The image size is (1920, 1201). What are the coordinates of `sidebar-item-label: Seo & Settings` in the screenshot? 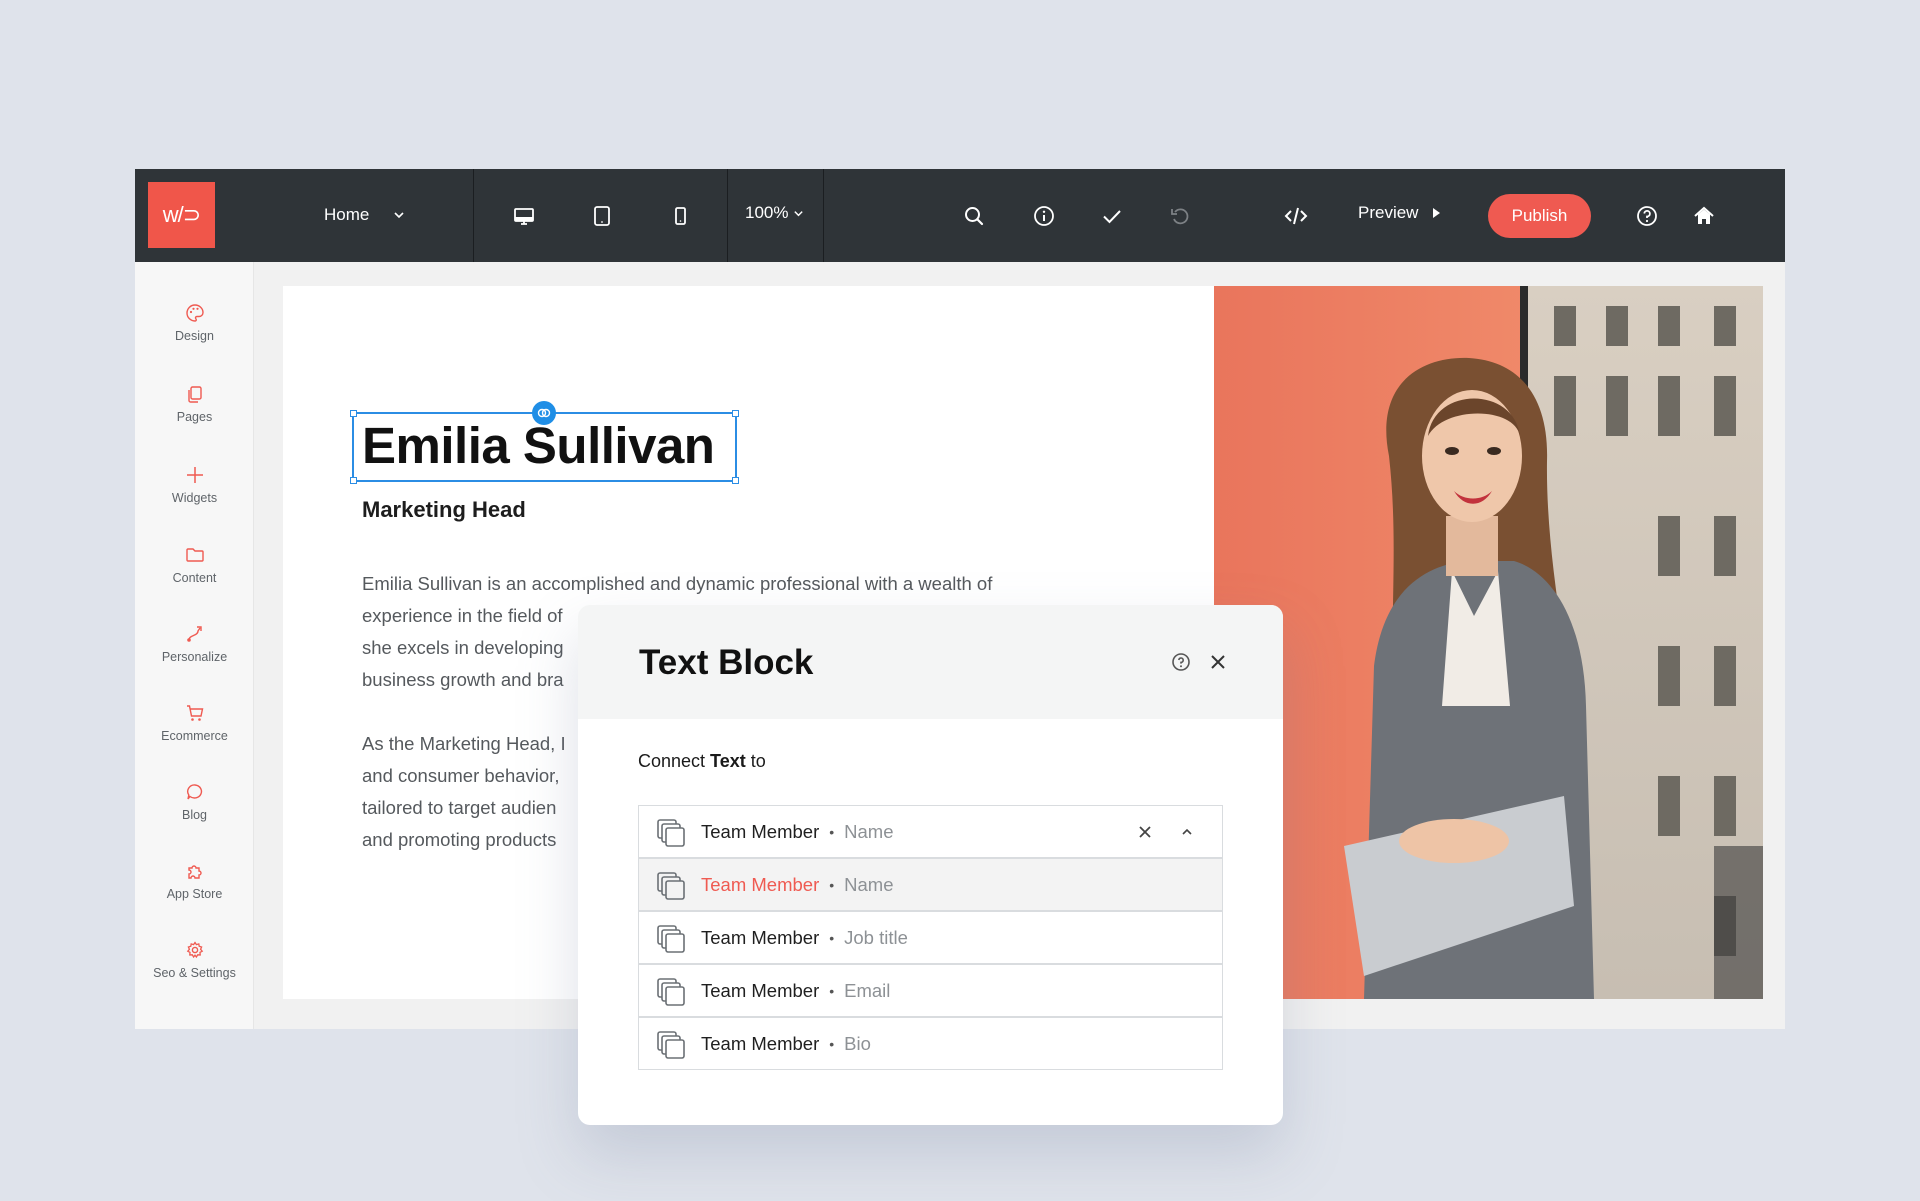 It's located at (194, 973).